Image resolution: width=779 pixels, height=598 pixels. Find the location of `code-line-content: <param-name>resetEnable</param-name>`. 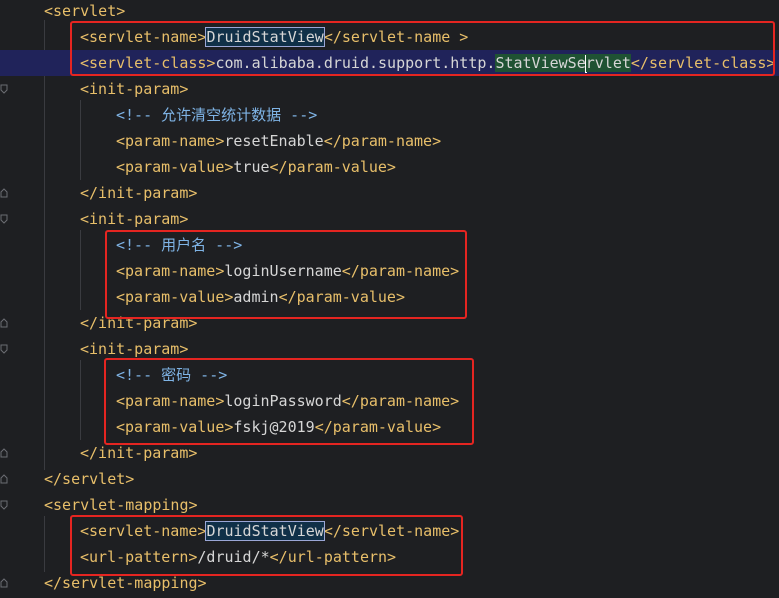

code-line-content: <param-name>resetEnable</param-name> is located at coordinates (278, 141).